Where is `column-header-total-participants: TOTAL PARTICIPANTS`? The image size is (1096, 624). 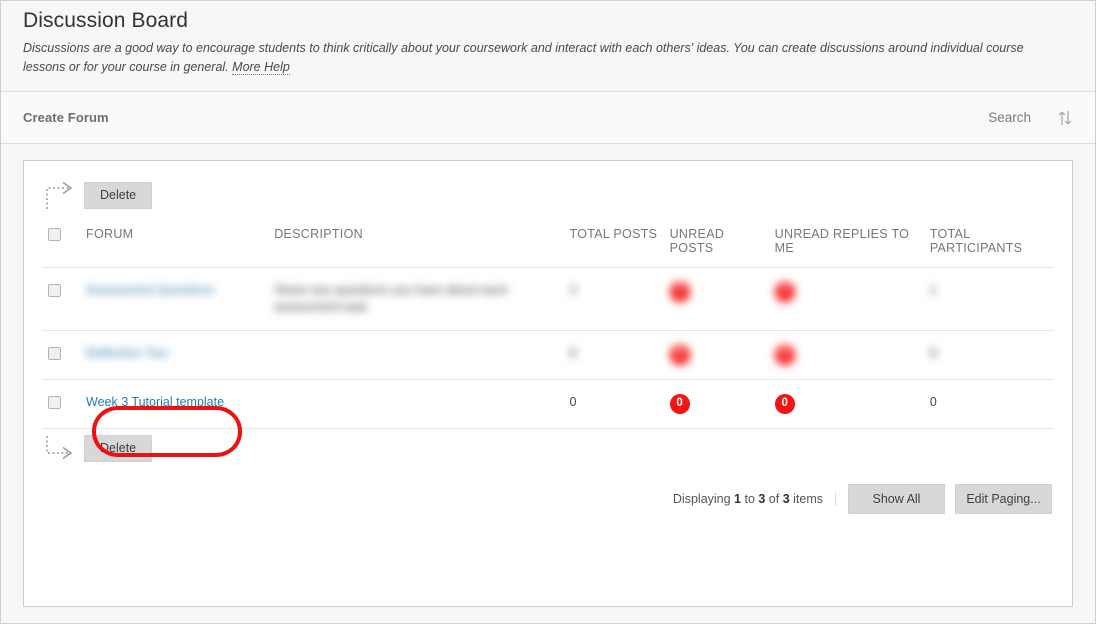 column-header-total-participants: TOTAL PARTICIPANTS is located at coordinates (988, 242).